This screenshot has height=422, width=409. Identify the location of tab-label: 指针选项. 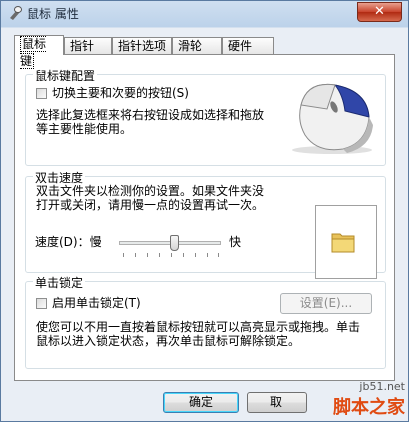
(142, 46).